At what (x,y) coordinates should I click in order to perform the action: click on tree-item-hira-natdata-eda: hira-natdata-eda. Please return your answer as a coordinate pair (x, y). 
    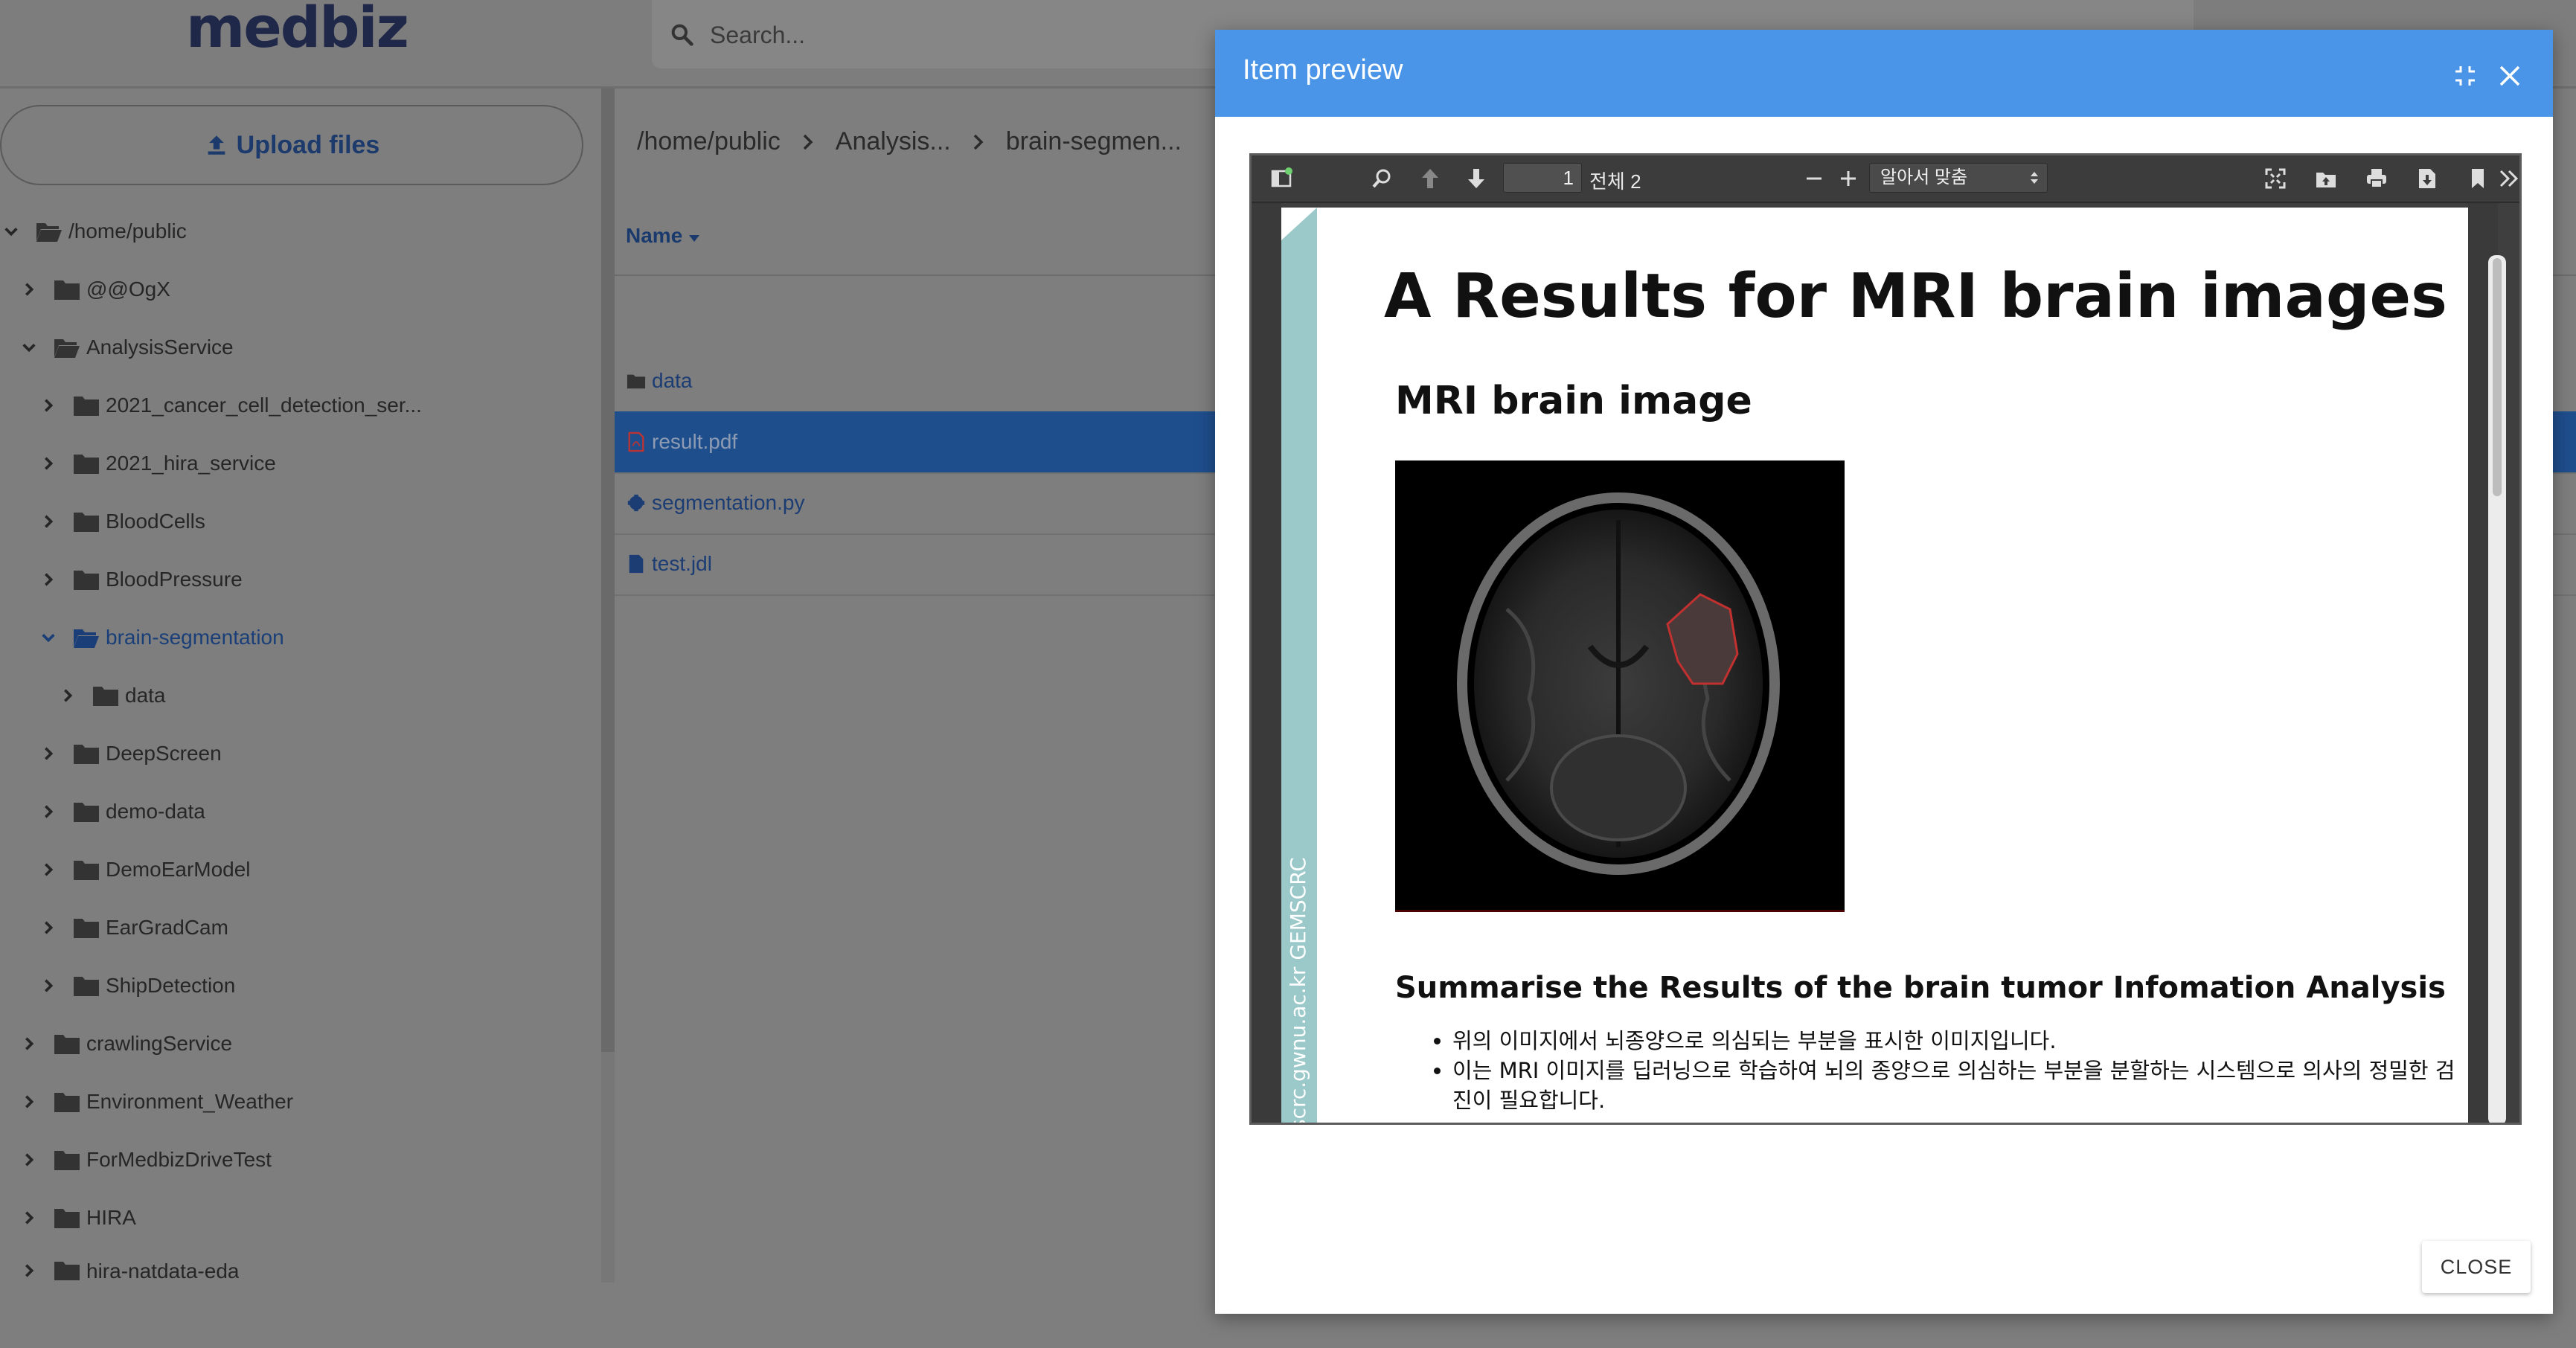
    Looking at the image, I should click on (130, 1267).